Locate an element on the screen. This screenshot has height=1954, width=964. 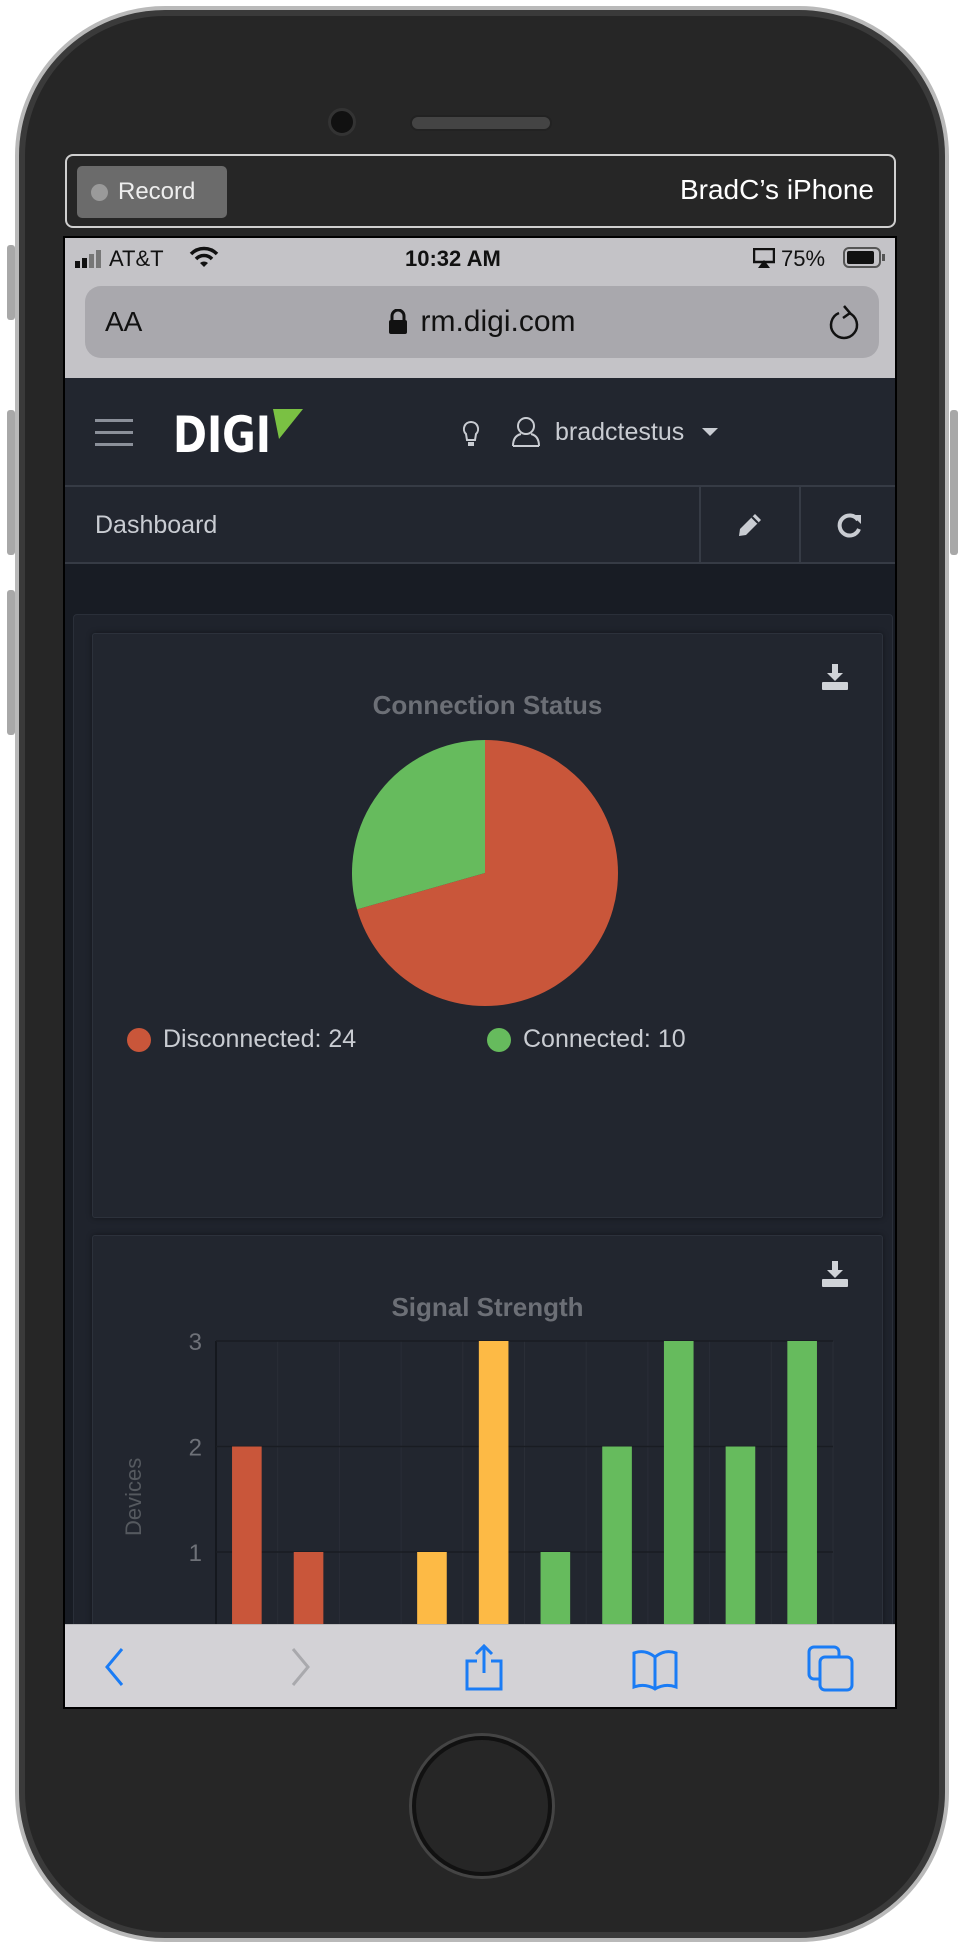
page-title: Dashboard is located at coordinates (156, 525).